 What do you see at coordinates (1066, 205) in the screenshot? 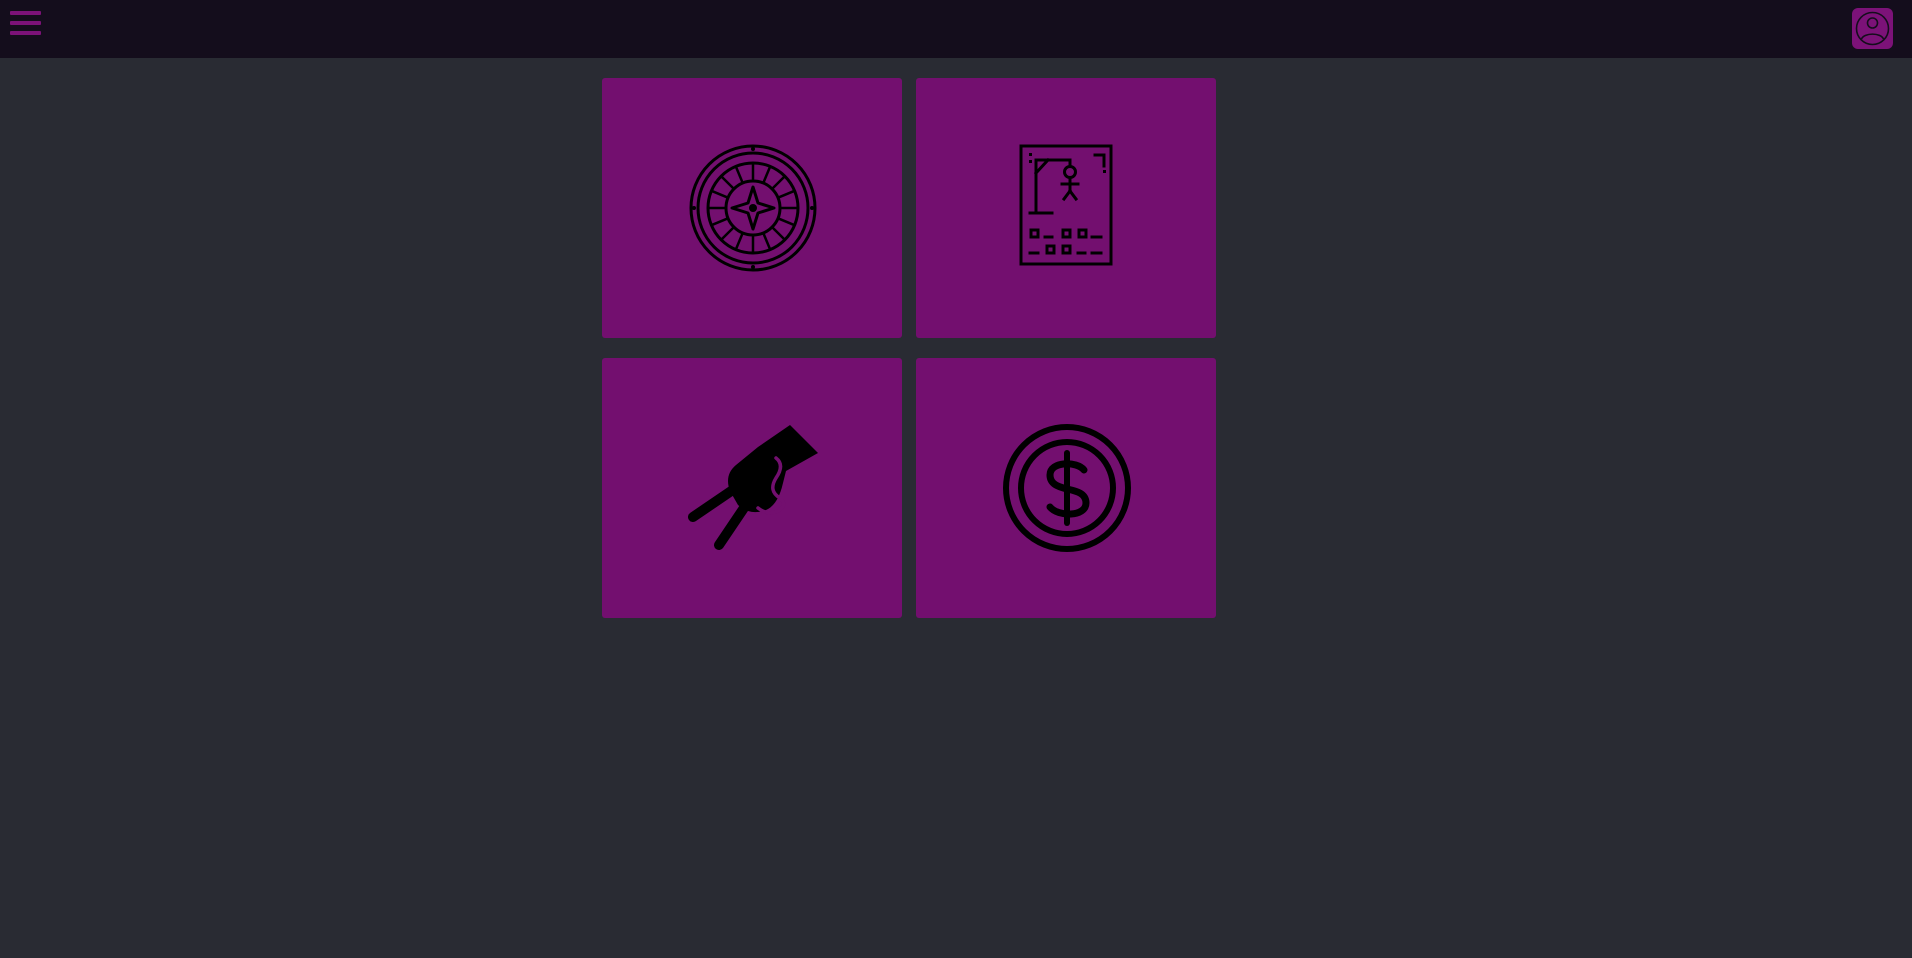
I see `hangman-game-icon` at bounding box center [1066, 205].